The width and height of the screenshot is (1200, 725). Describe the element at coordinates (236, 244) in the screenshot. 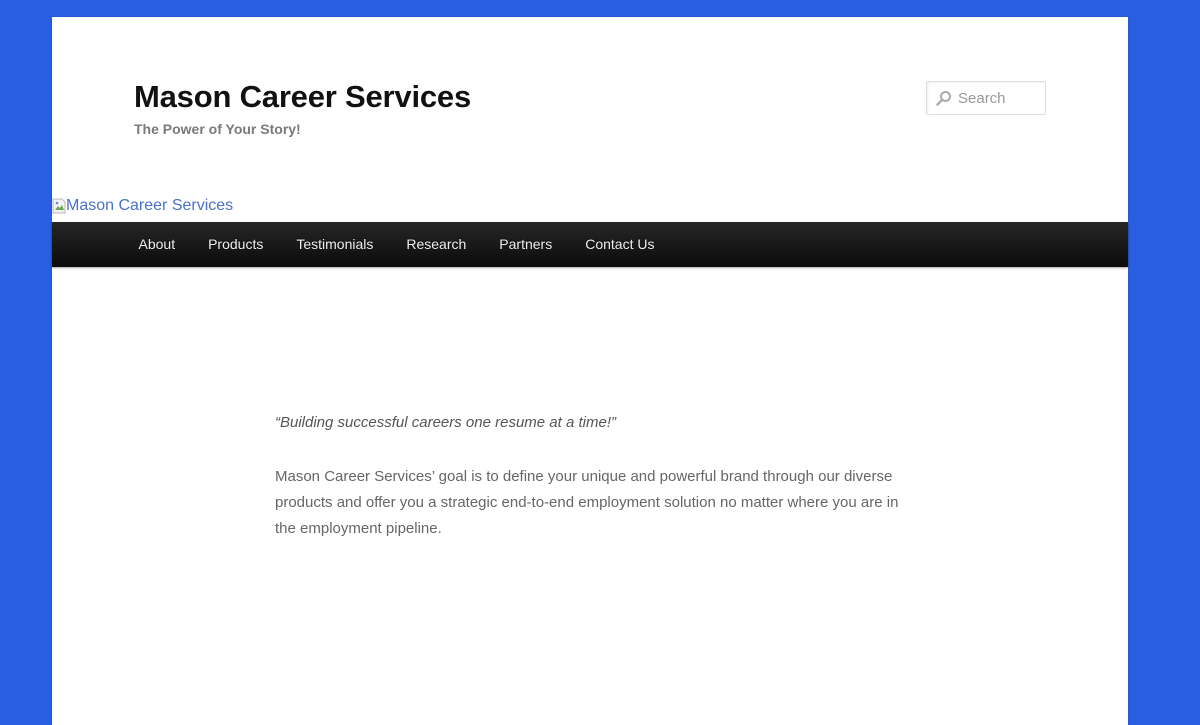

I see `nav-item-products: Products` at that location.